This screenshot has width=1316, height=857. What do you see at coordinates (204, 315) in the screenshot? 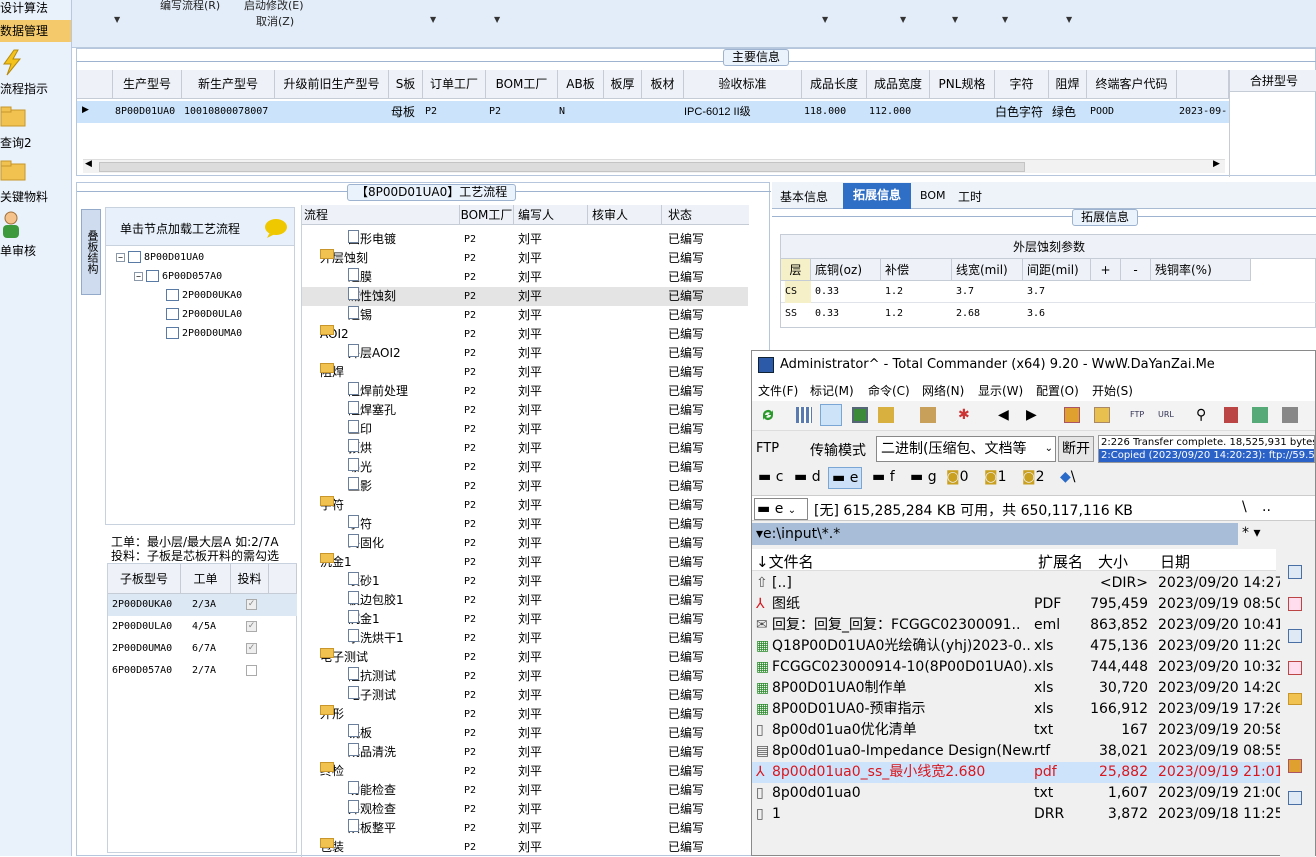
I see `tree-node: 2P00D0ULA0` at bounding box center [204, 315].